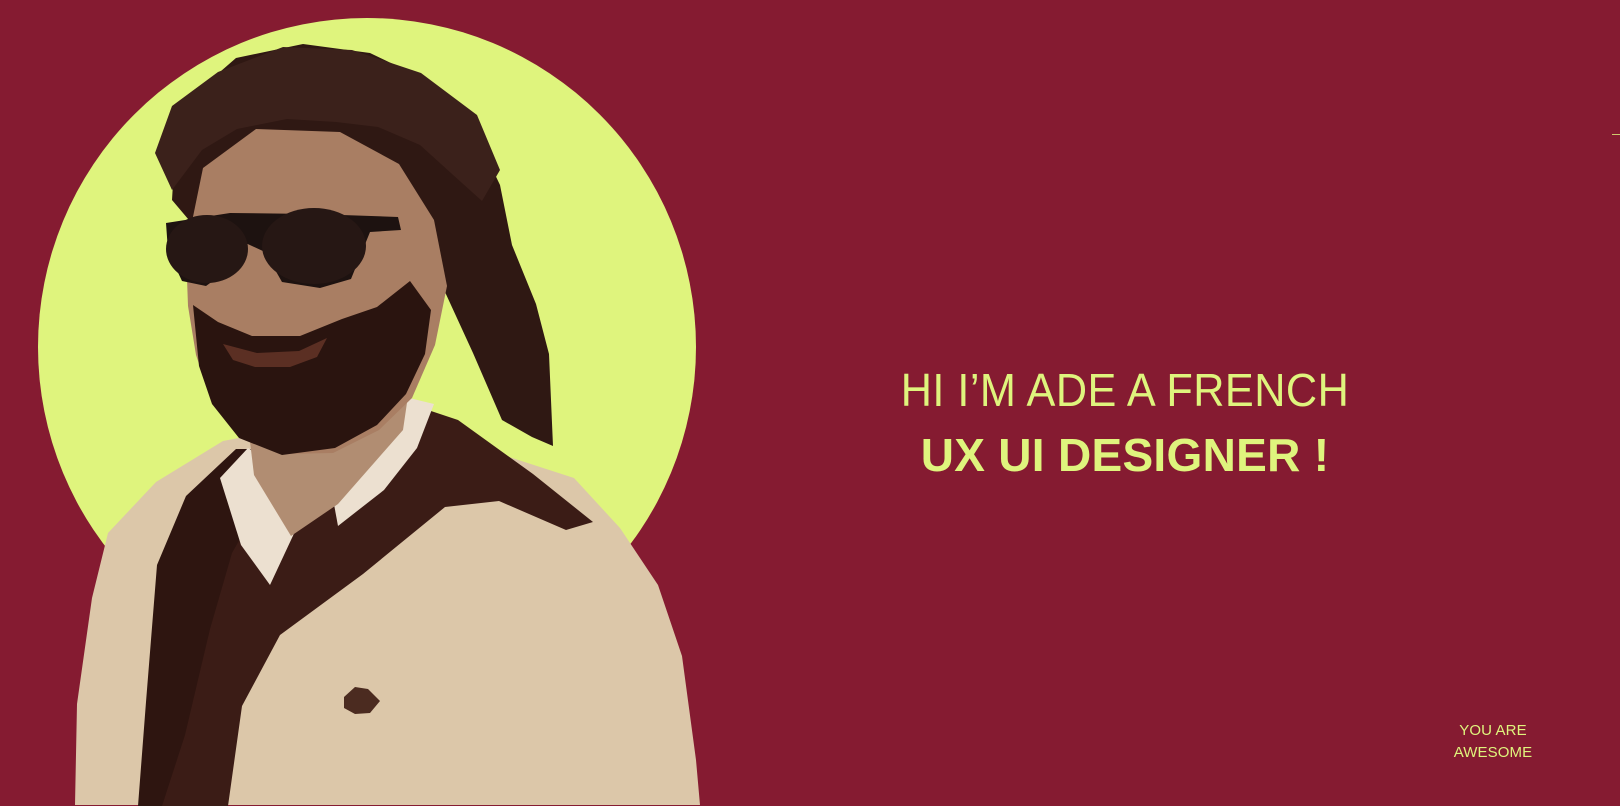 The image size is (1620, 806). What do you see at coordinates (1125, 423) in the screenshot?
I see `hero-headline: HI I’M ADE A FRENCH UX UI DESIGNER !` at bounding box center [1125, 423].